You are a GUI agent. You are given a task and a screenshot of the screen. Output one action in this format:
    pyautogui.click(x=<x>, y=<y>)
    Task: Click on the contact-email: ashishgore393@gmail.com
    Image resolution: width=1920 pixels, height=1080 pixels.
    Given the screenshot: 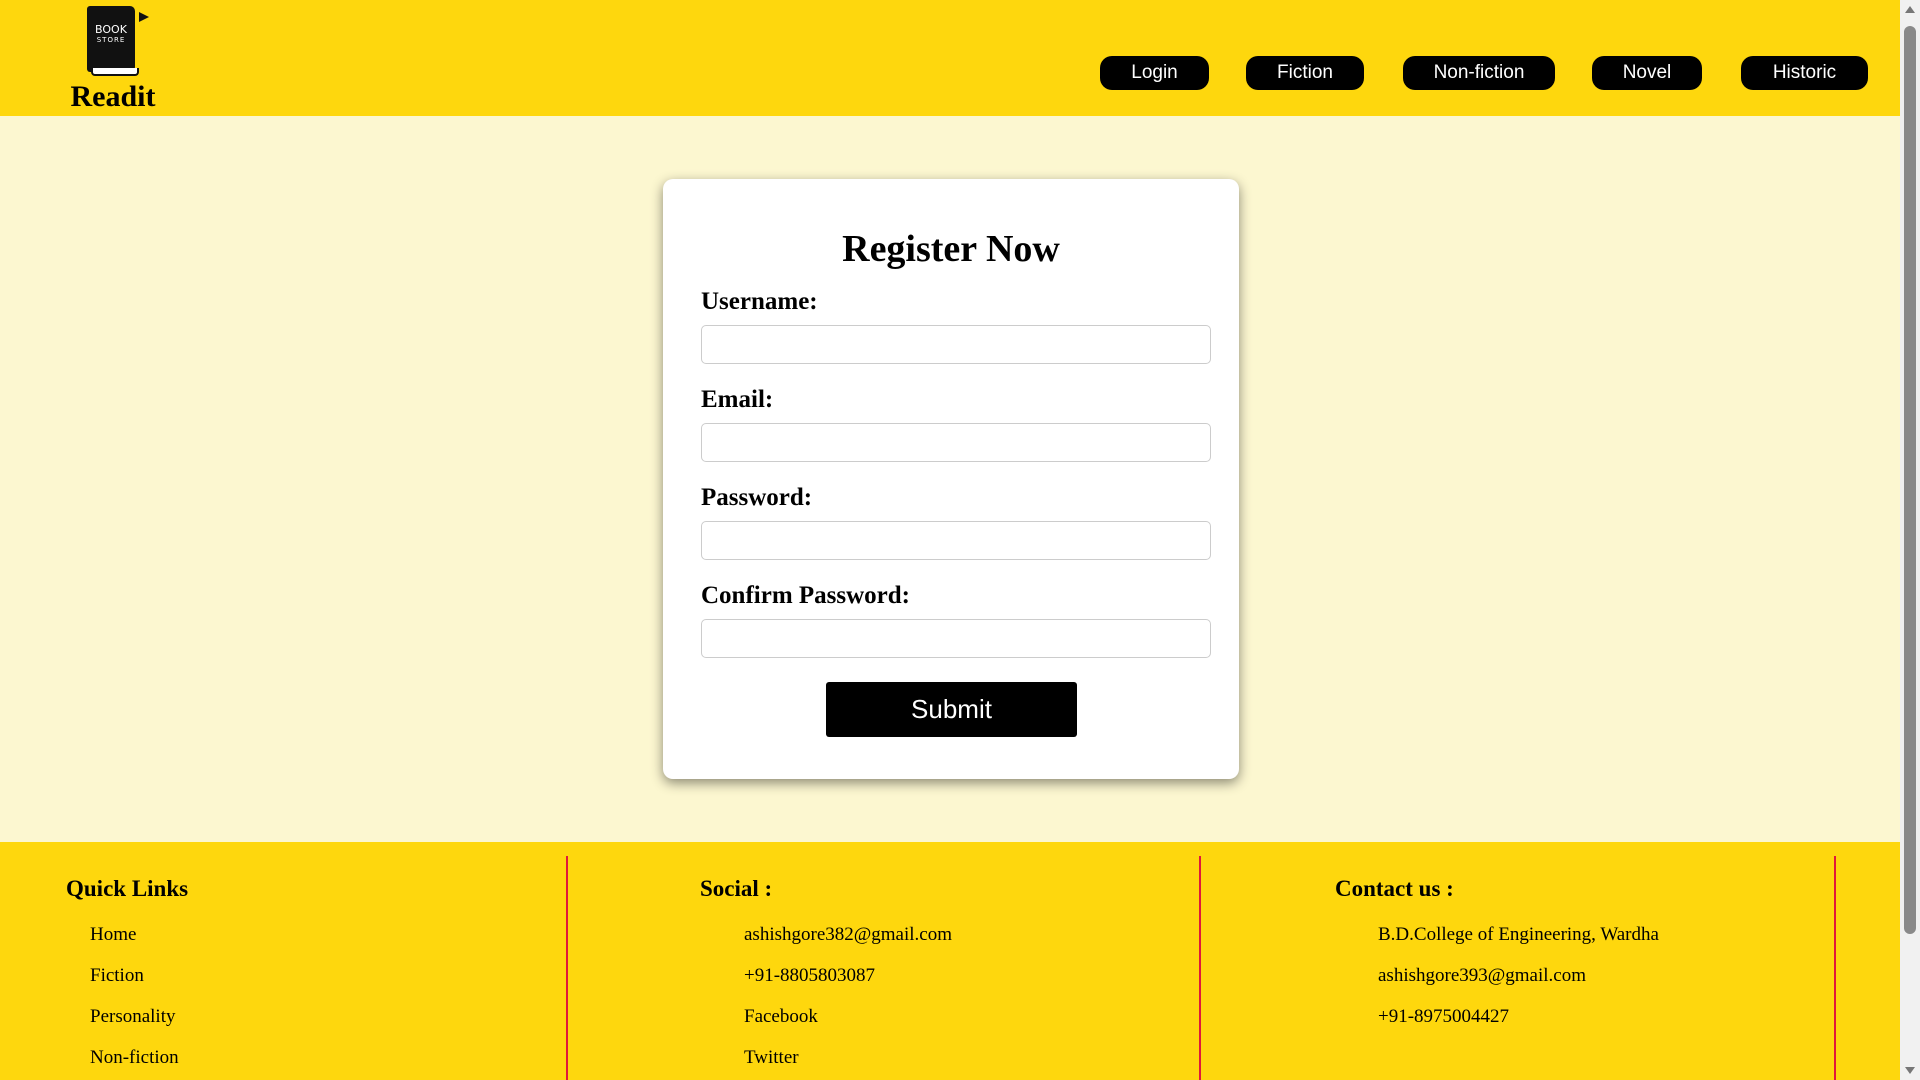 What is the action you would take?
    pyautogui.click(x=1482, y=976)
    